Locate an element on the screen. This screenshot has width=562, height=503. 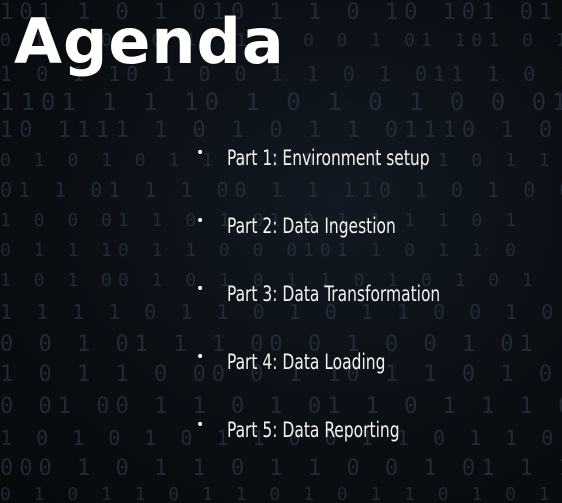
agenda-item-label: Part 5: Data Reporting is located at coordinates (313, 430).